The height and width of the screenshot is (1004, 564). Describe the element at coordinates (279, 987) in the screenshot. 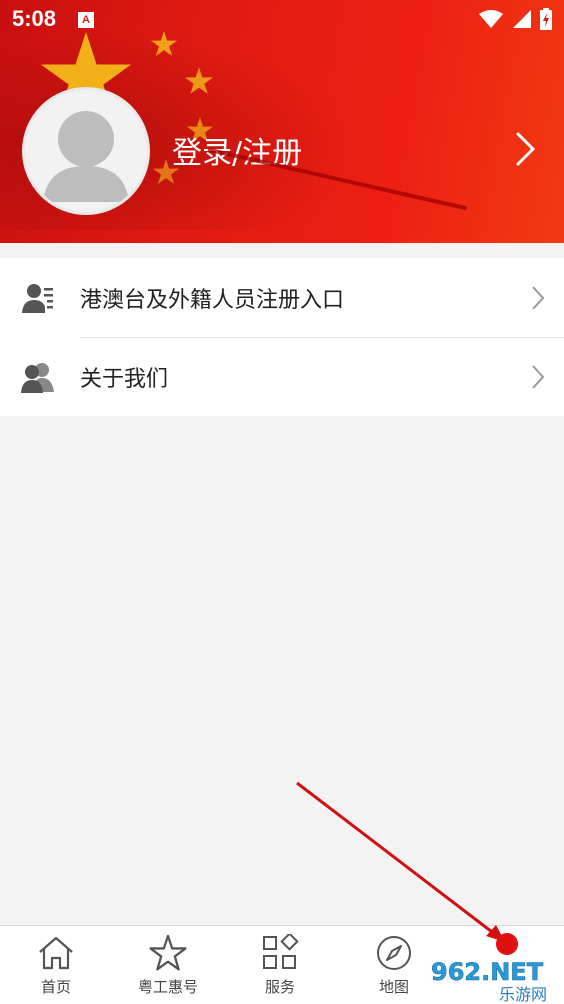

I see `nav-tab-label: 服务` at that location.